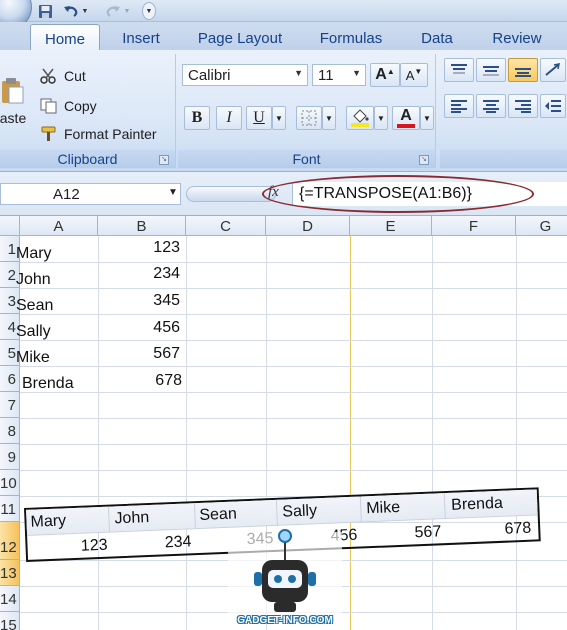 The image size is (567, 630). I want to click on font-size-dropdown-icon: ▼, so click(356, 73).